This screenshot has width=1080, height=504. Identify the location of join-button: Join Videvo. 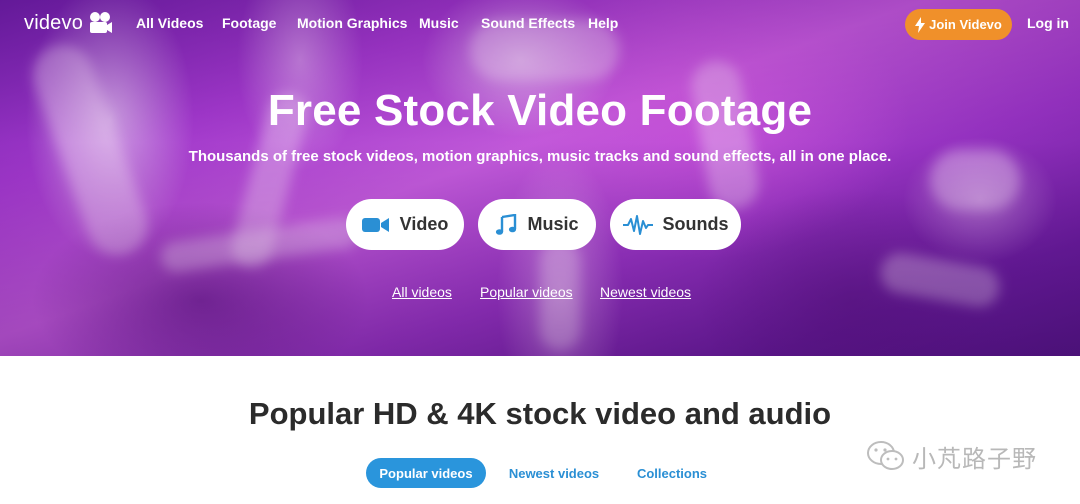
(958, 24).